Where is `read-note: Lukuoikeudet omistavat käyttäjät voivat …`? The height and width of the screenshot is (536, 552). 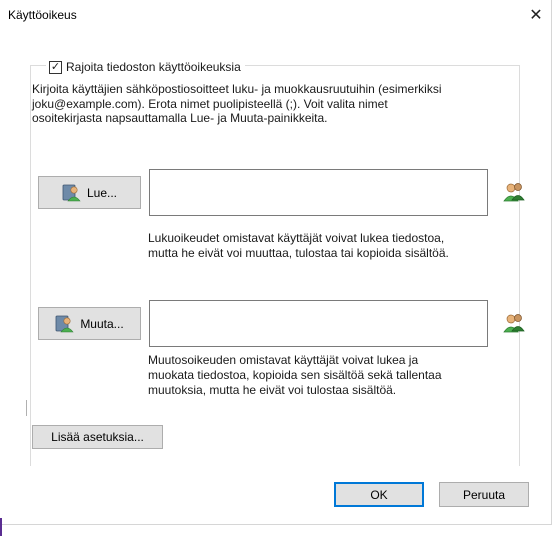
read-note: Lukuoikeudet omistavat käyttäjät voivat … is located at coordinates (328, 246).